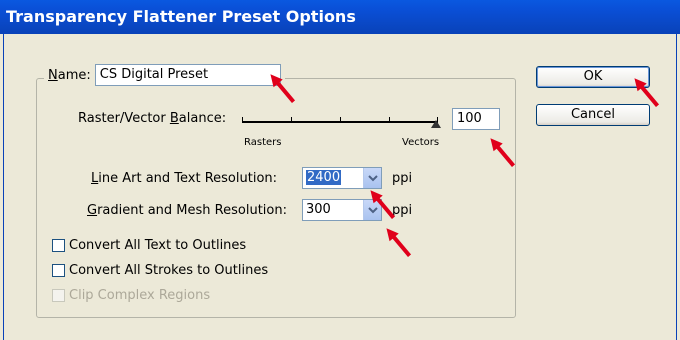  What do you see at coordinates (69, 75) in the screenshot?
I see `name-label: Name:` at bounding box center [69, 75].